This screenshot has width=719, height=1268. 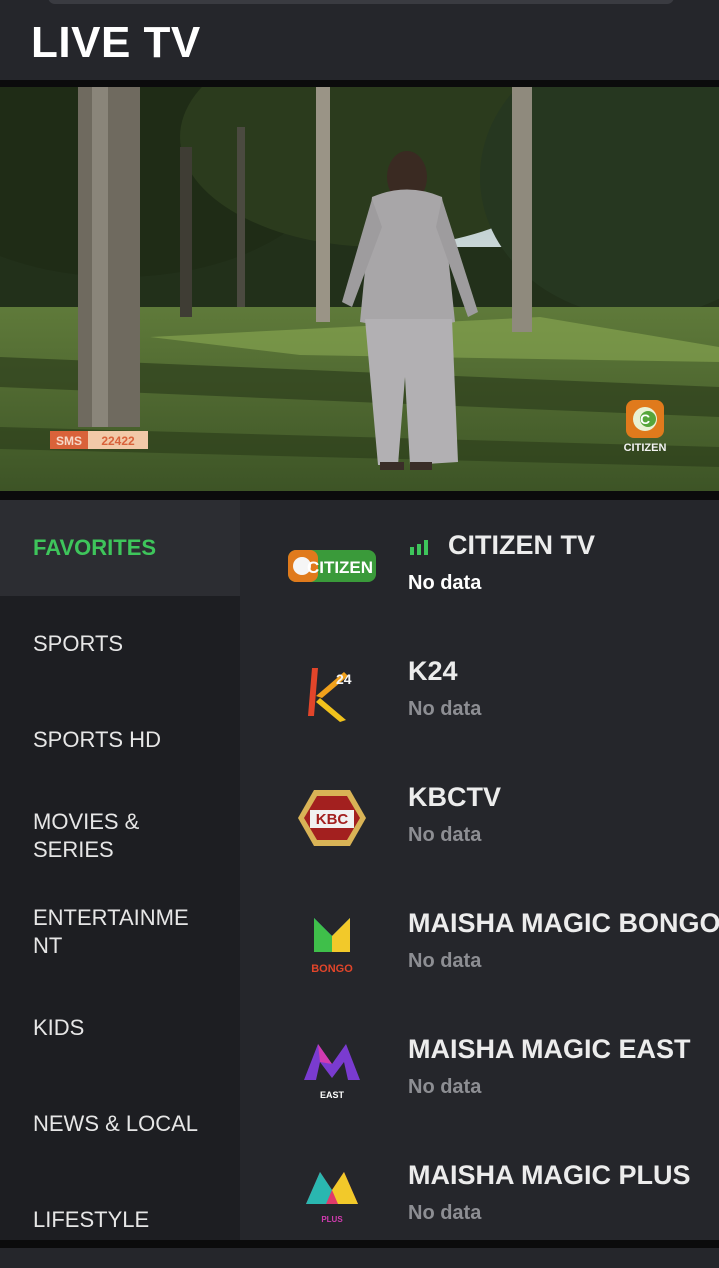 I want to click on svg-text: EAST, so click(x=332, y=1095).